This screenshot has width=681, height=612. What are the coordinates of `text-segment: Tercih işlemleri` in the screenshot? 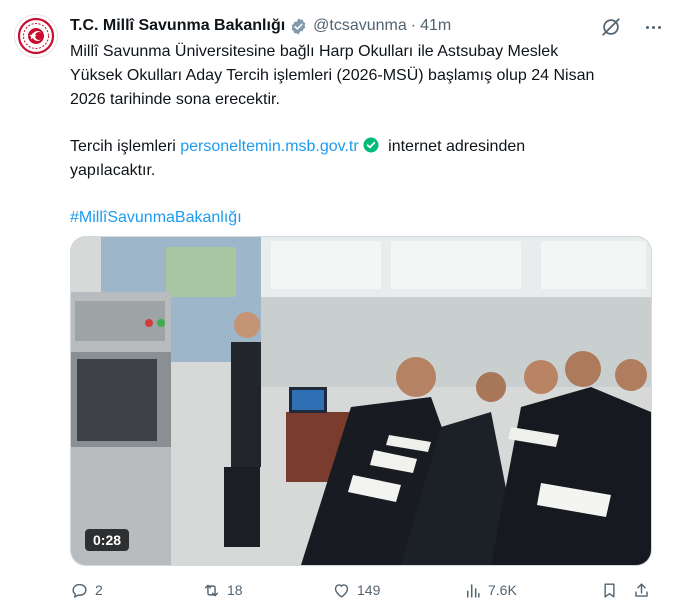 It's located at (123, 146).